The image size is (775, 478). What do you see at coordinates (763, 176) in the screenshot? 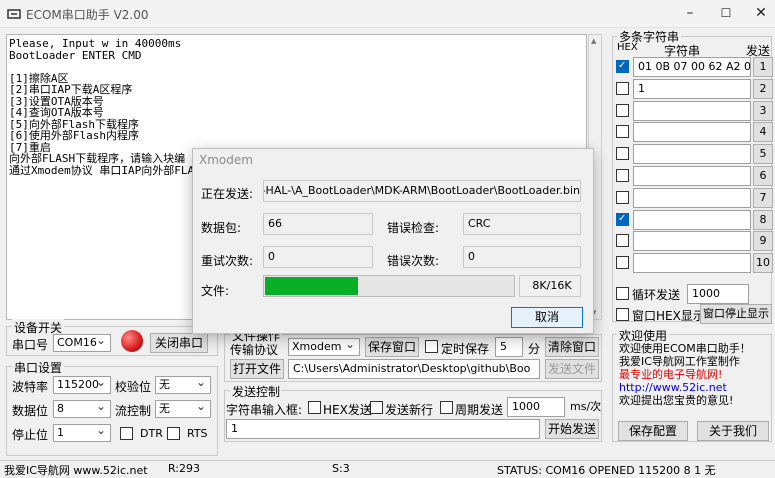
I see `multi-send-button: 6` at bounding box center [763, 176].